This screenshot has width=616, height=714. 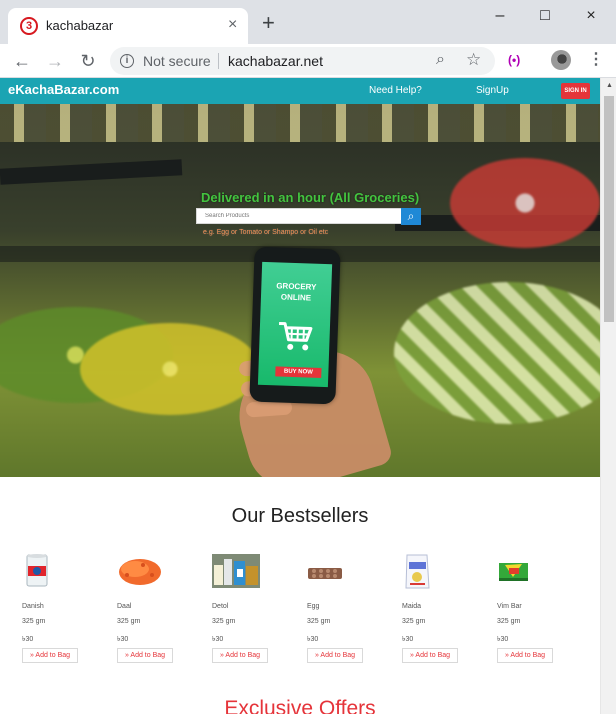 I want to click on search-box, so click(x=299, y=216).